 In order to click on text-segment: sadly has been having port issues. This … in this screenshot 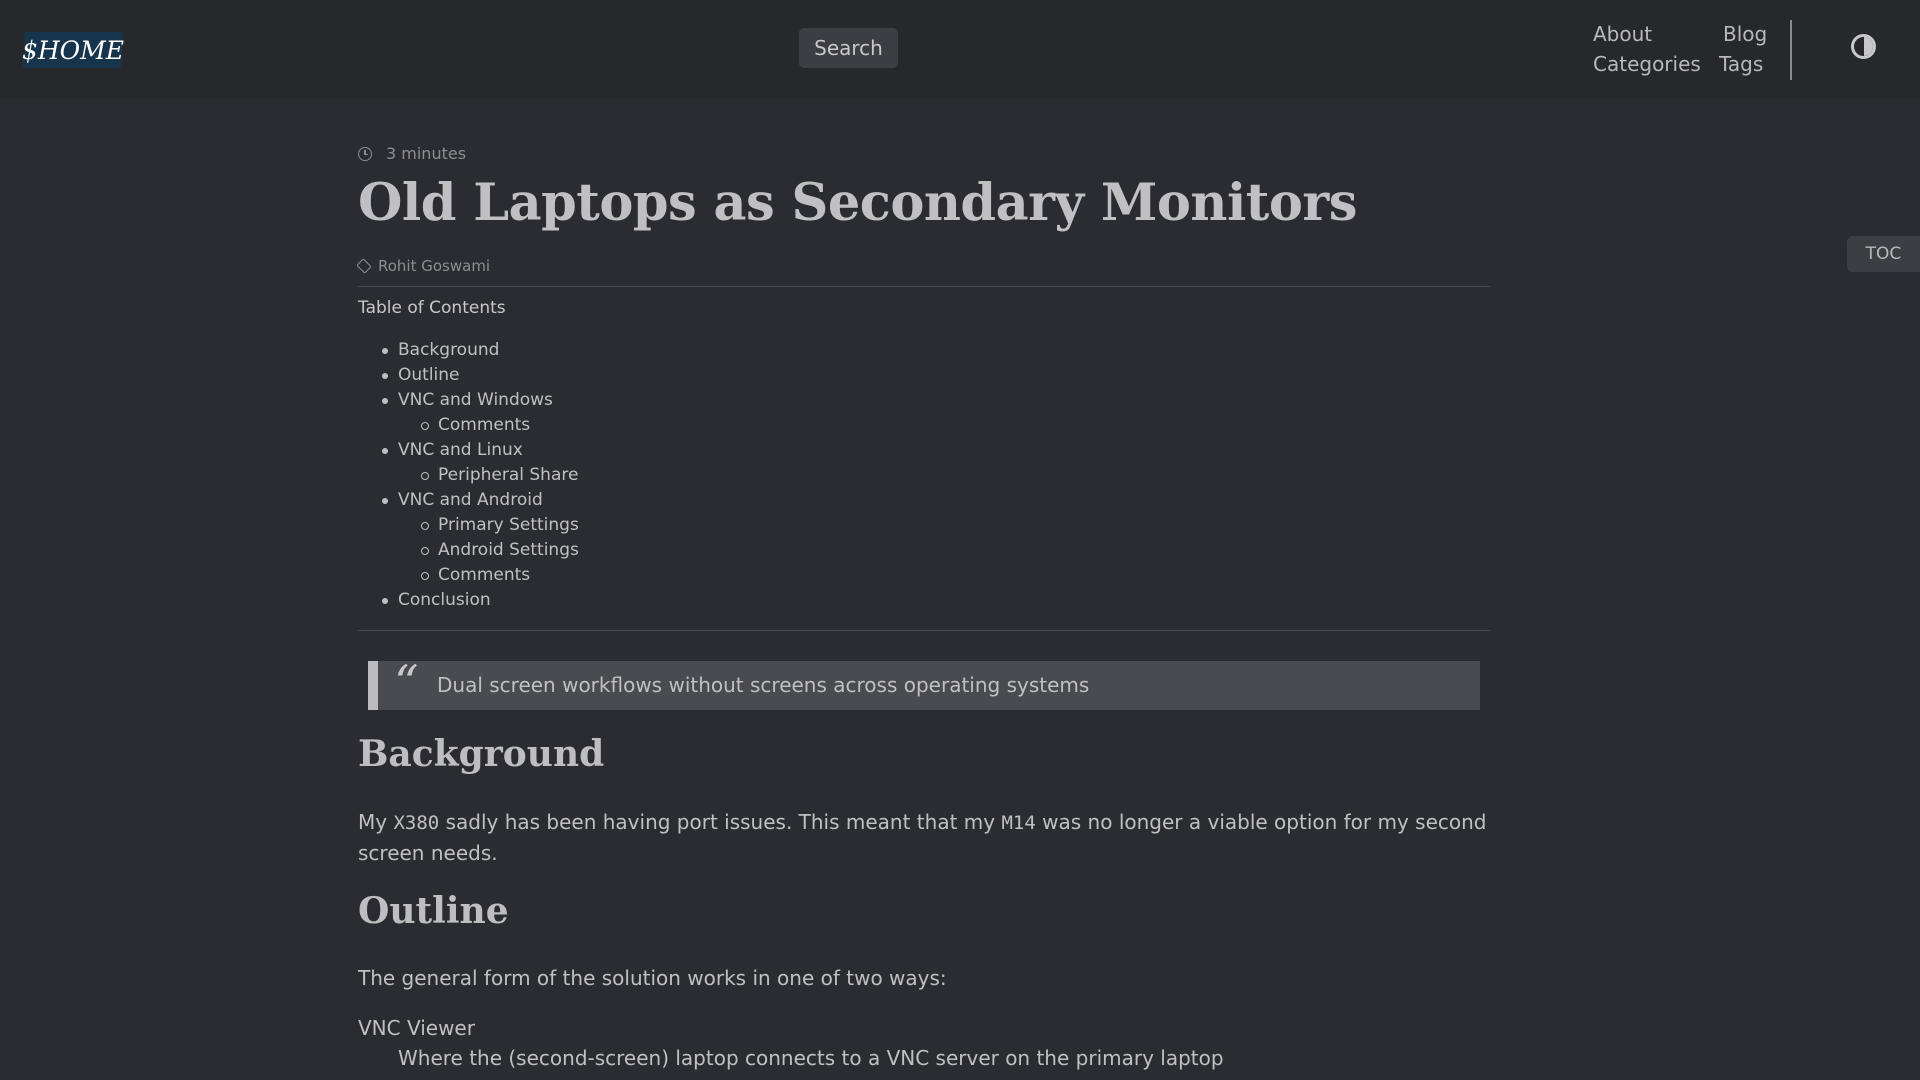, I will do `click(720, 822)`.